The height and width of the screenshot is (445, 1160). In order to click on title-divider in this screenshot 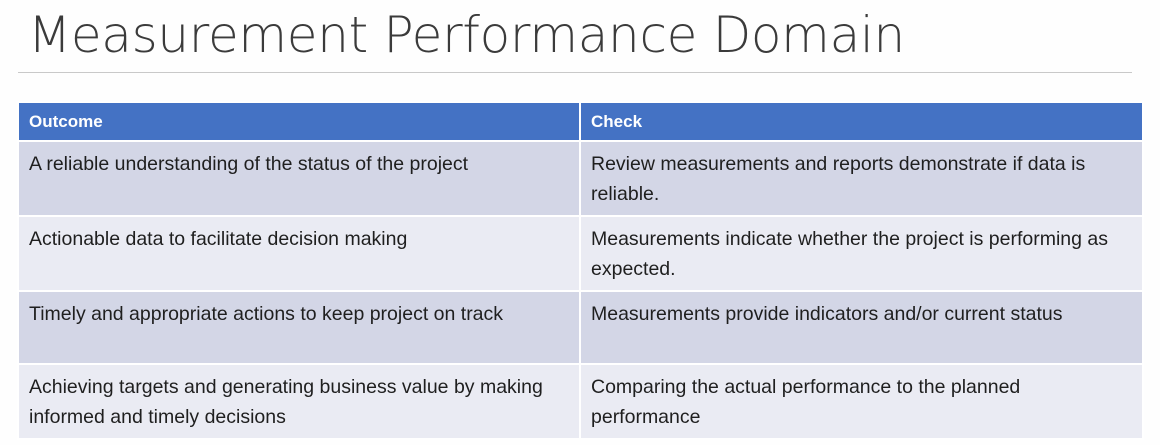, I will do `click(575, 72)`.